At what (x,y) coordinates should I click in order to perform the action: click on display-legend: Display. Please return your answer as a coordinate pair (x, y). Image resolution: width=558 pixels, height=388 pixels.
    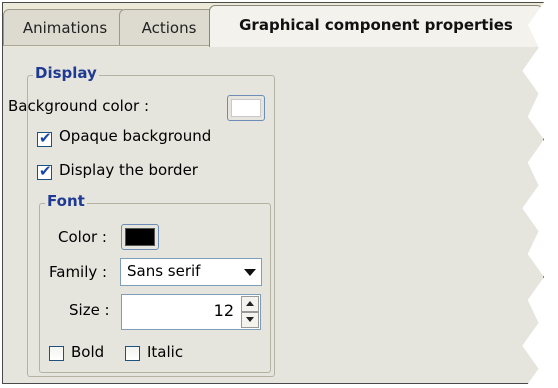
    Looking at the image, I should click on (66, 73).